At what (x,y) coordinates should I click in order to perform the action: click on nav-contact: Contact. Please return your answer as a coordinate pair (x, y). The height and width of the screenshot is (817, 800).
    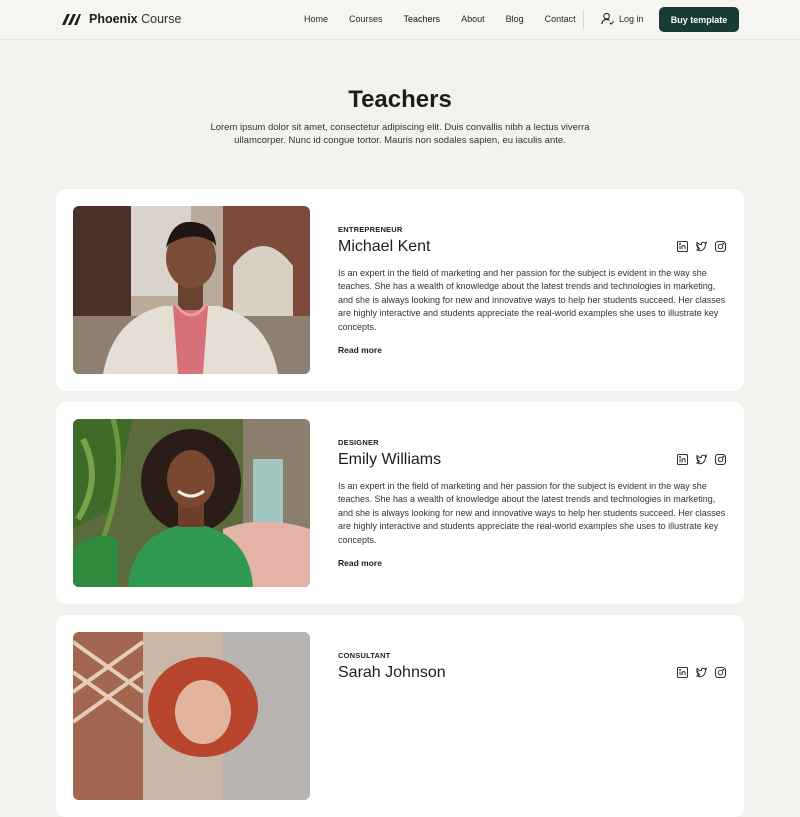
    Looking at the image, I should click on (560, 19).